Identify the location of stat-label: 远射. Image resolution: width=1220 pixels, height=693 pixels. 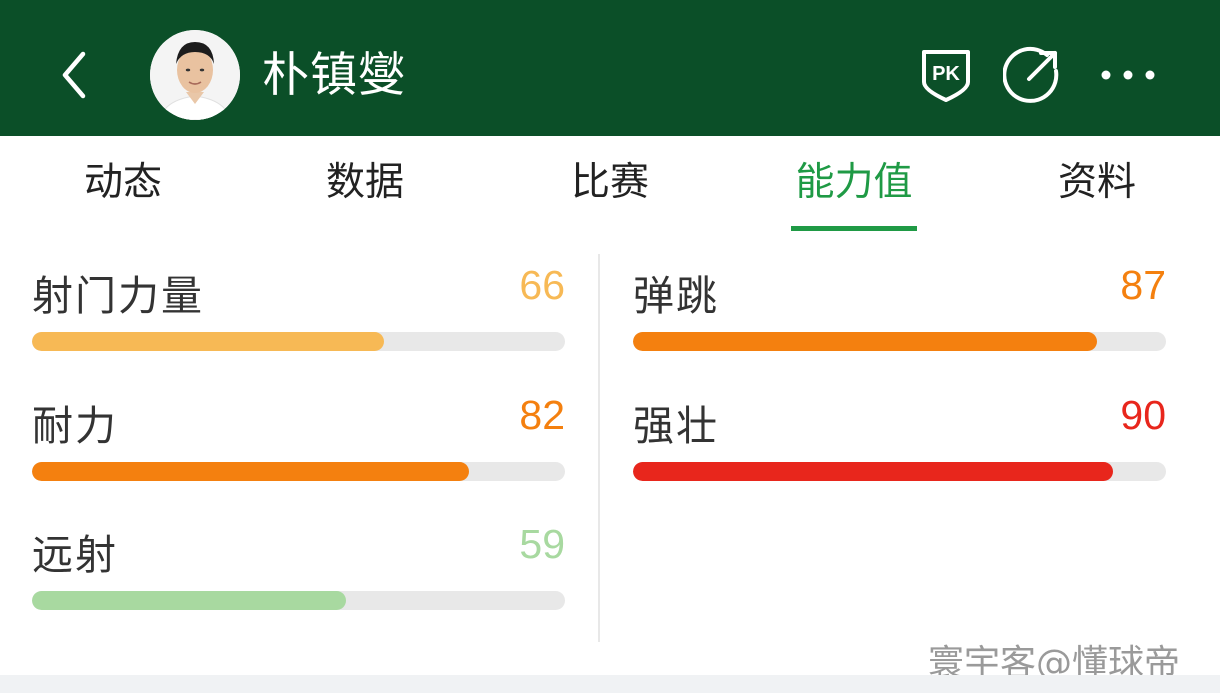
(75, 555).